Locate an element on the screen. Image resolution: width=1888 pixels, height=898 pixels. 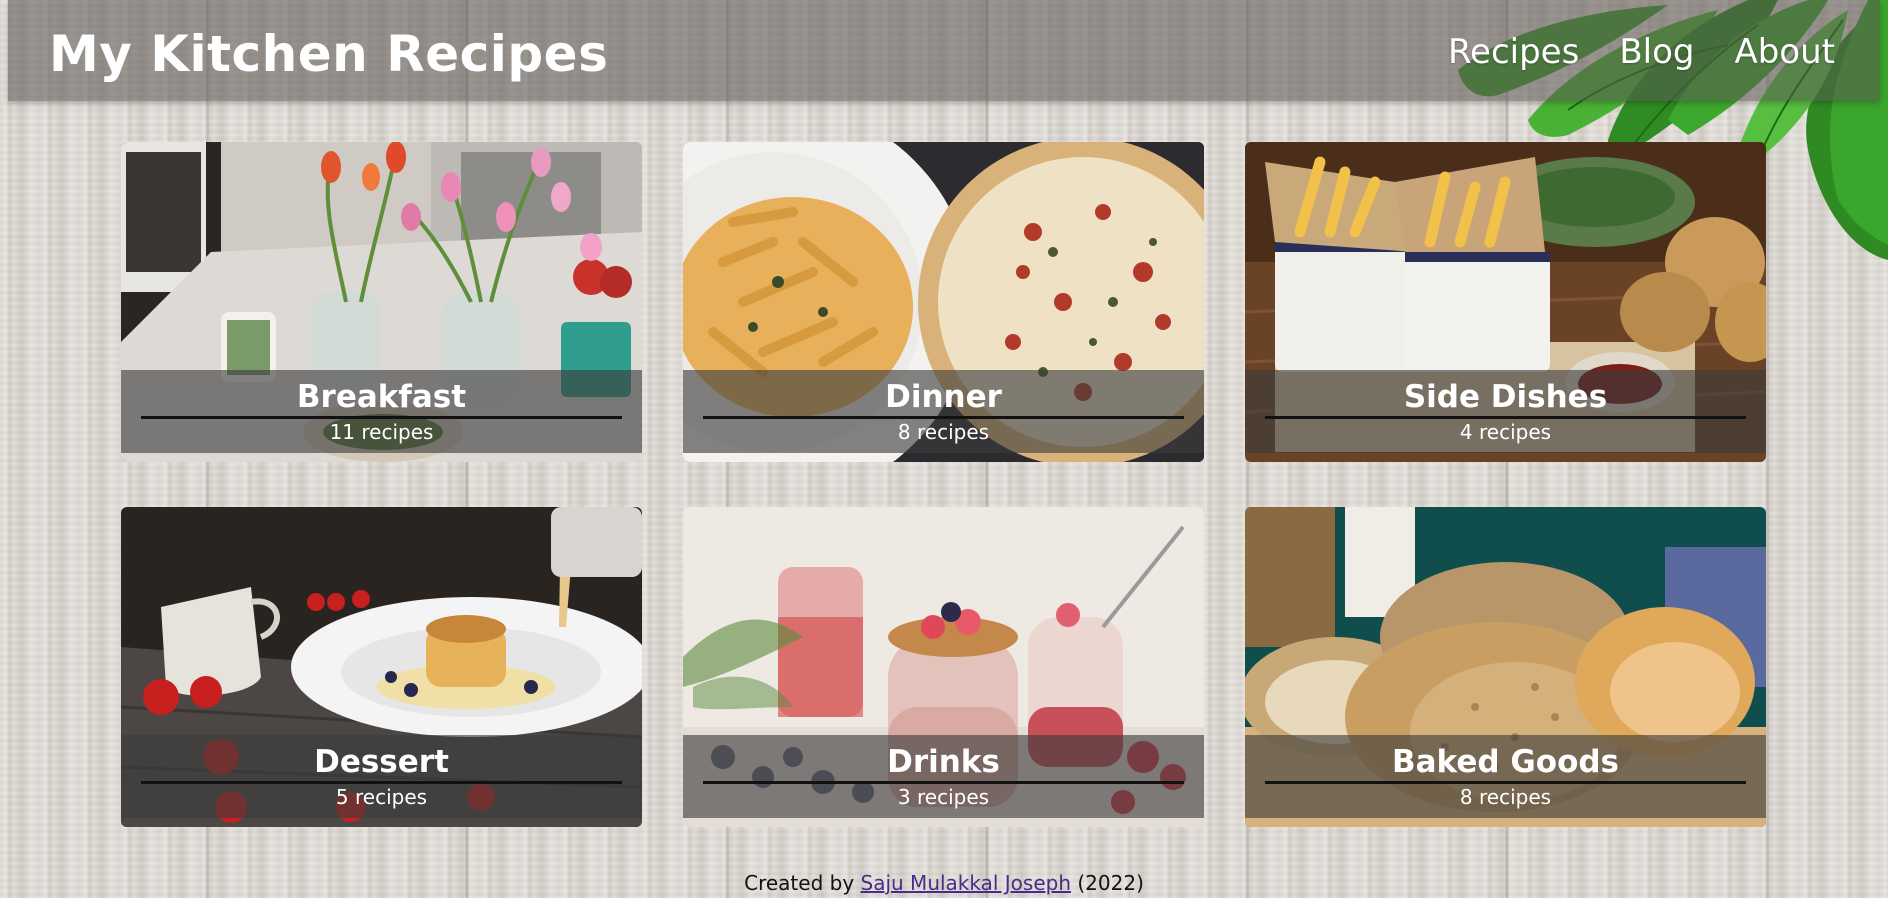
category-name: Breakfast is located at coordinates (381, 397).